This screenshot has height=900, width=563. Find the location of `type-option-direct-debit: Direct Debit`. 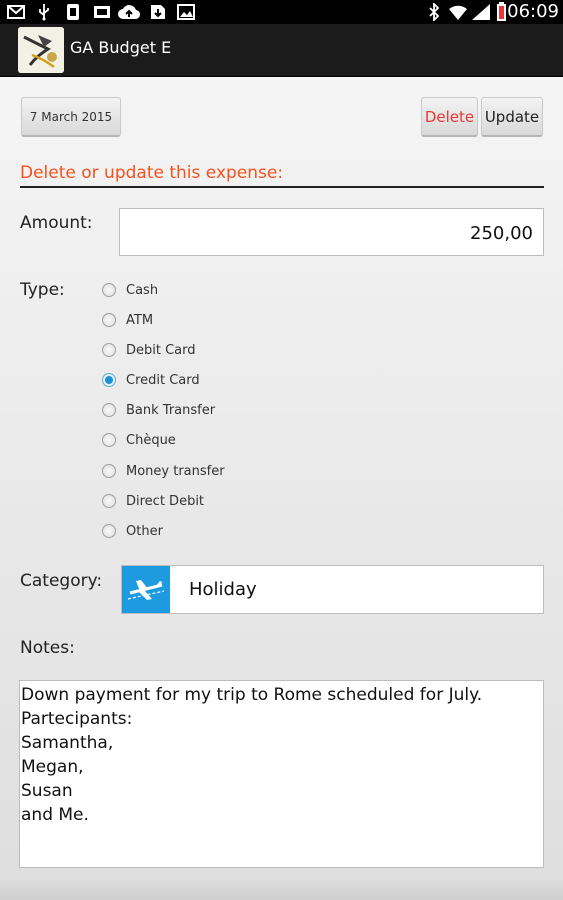

type-option-direct-debit: Direct Debit is located at coordinates (153, 501).